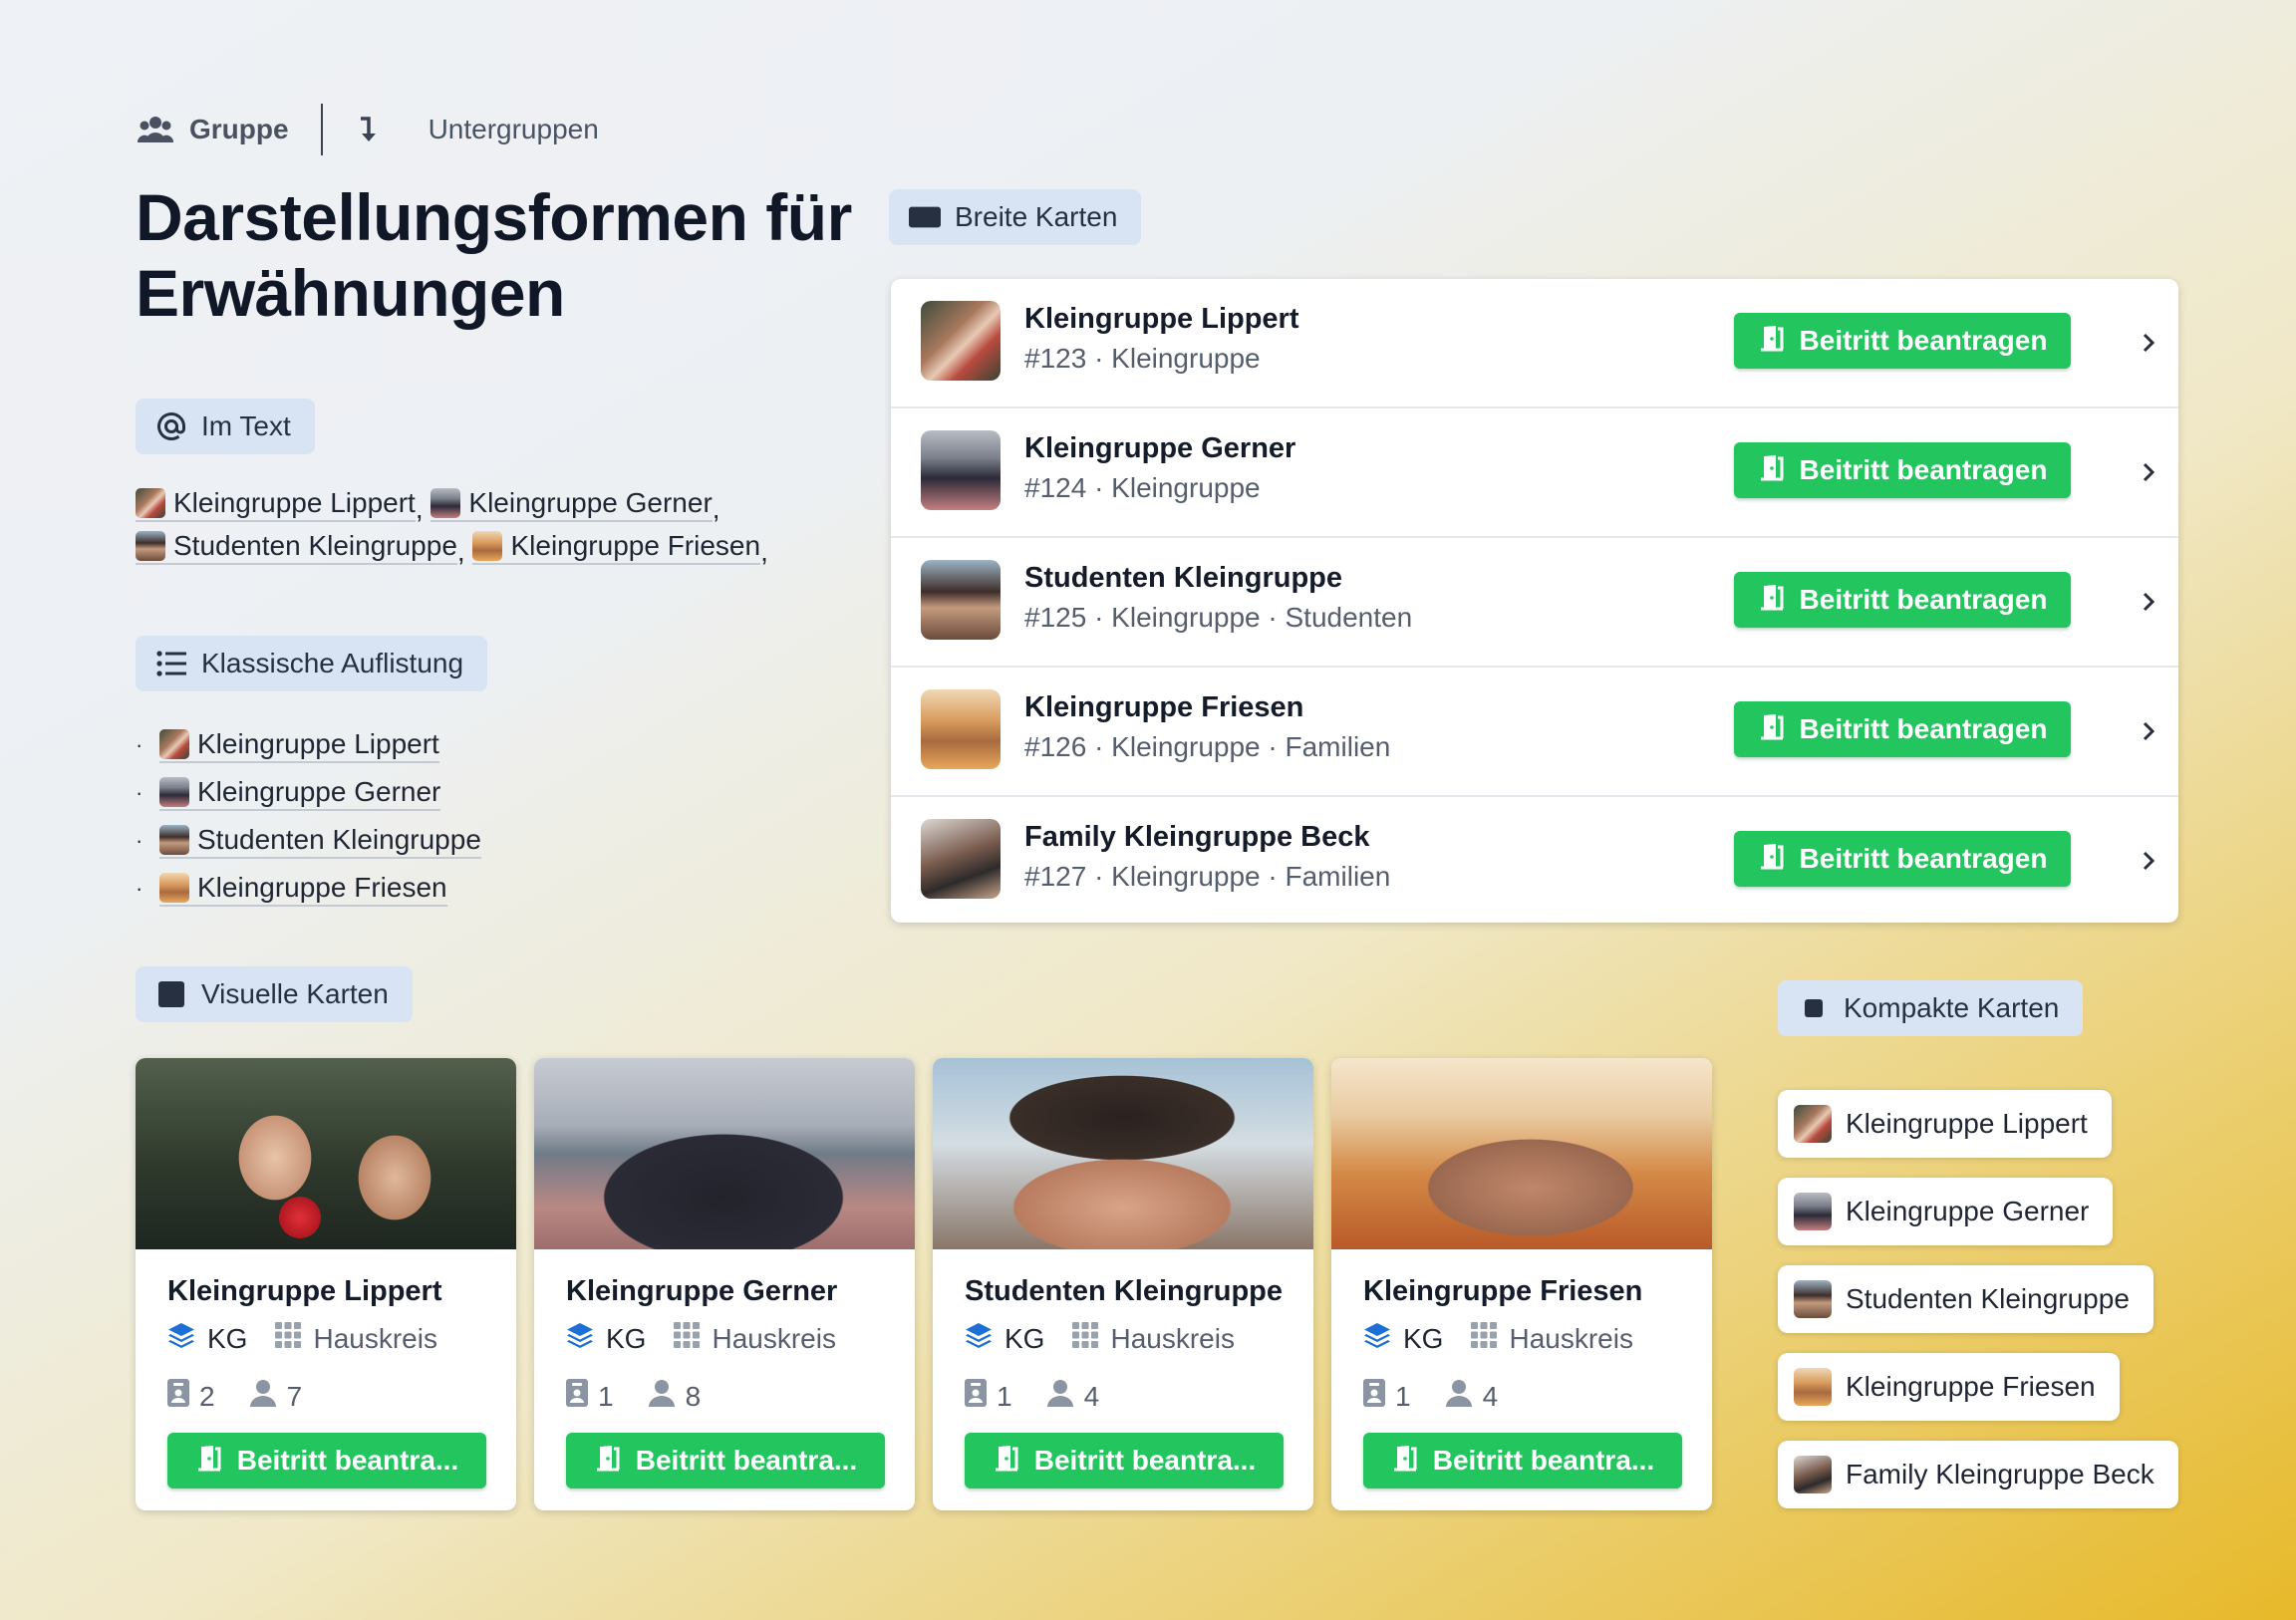 Image resolution: width=2296 pixels, height=1620 pixels. I want to click on compact-card: Kleingruppe Gerner, so click(1946, 1211).